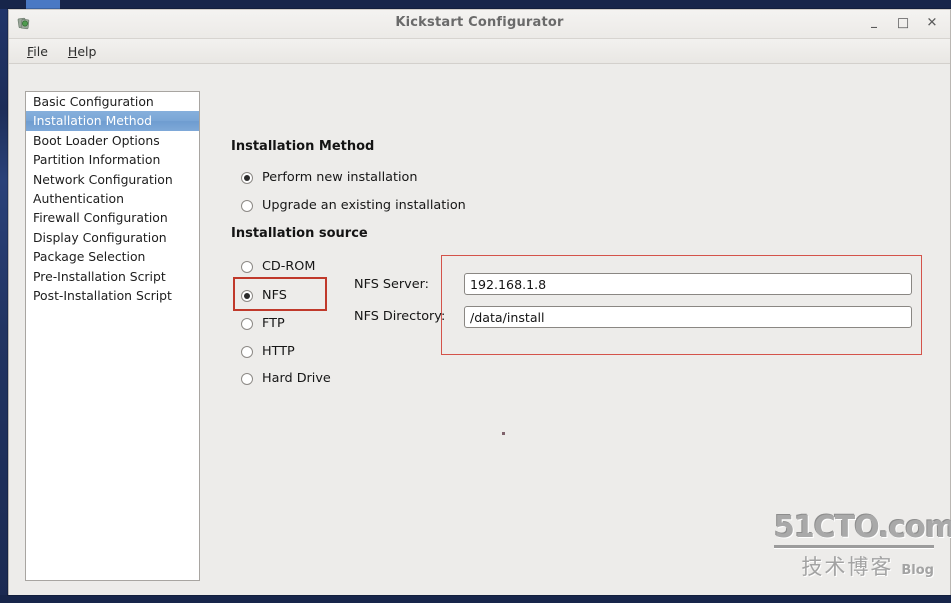 This screenshot has width=951, height=603. What do you see at coordinates (917, 570) in the screenshot?
I see `watermark-blog: Blog` at bounding box center [917, 570].